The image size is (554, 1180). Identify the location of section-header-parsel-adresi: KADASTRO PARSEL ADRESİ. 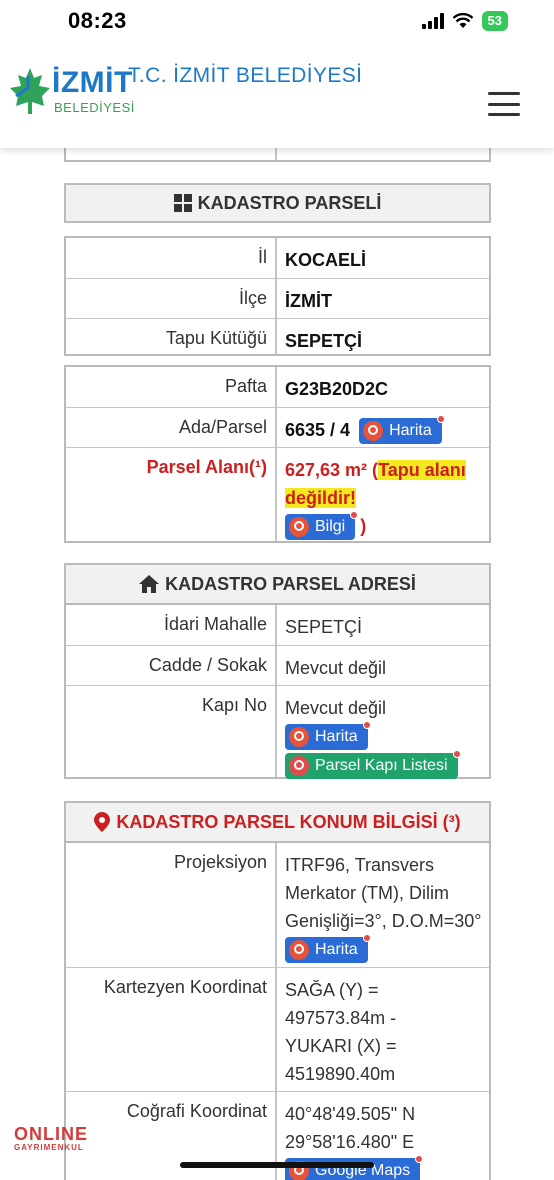
(277, 584).